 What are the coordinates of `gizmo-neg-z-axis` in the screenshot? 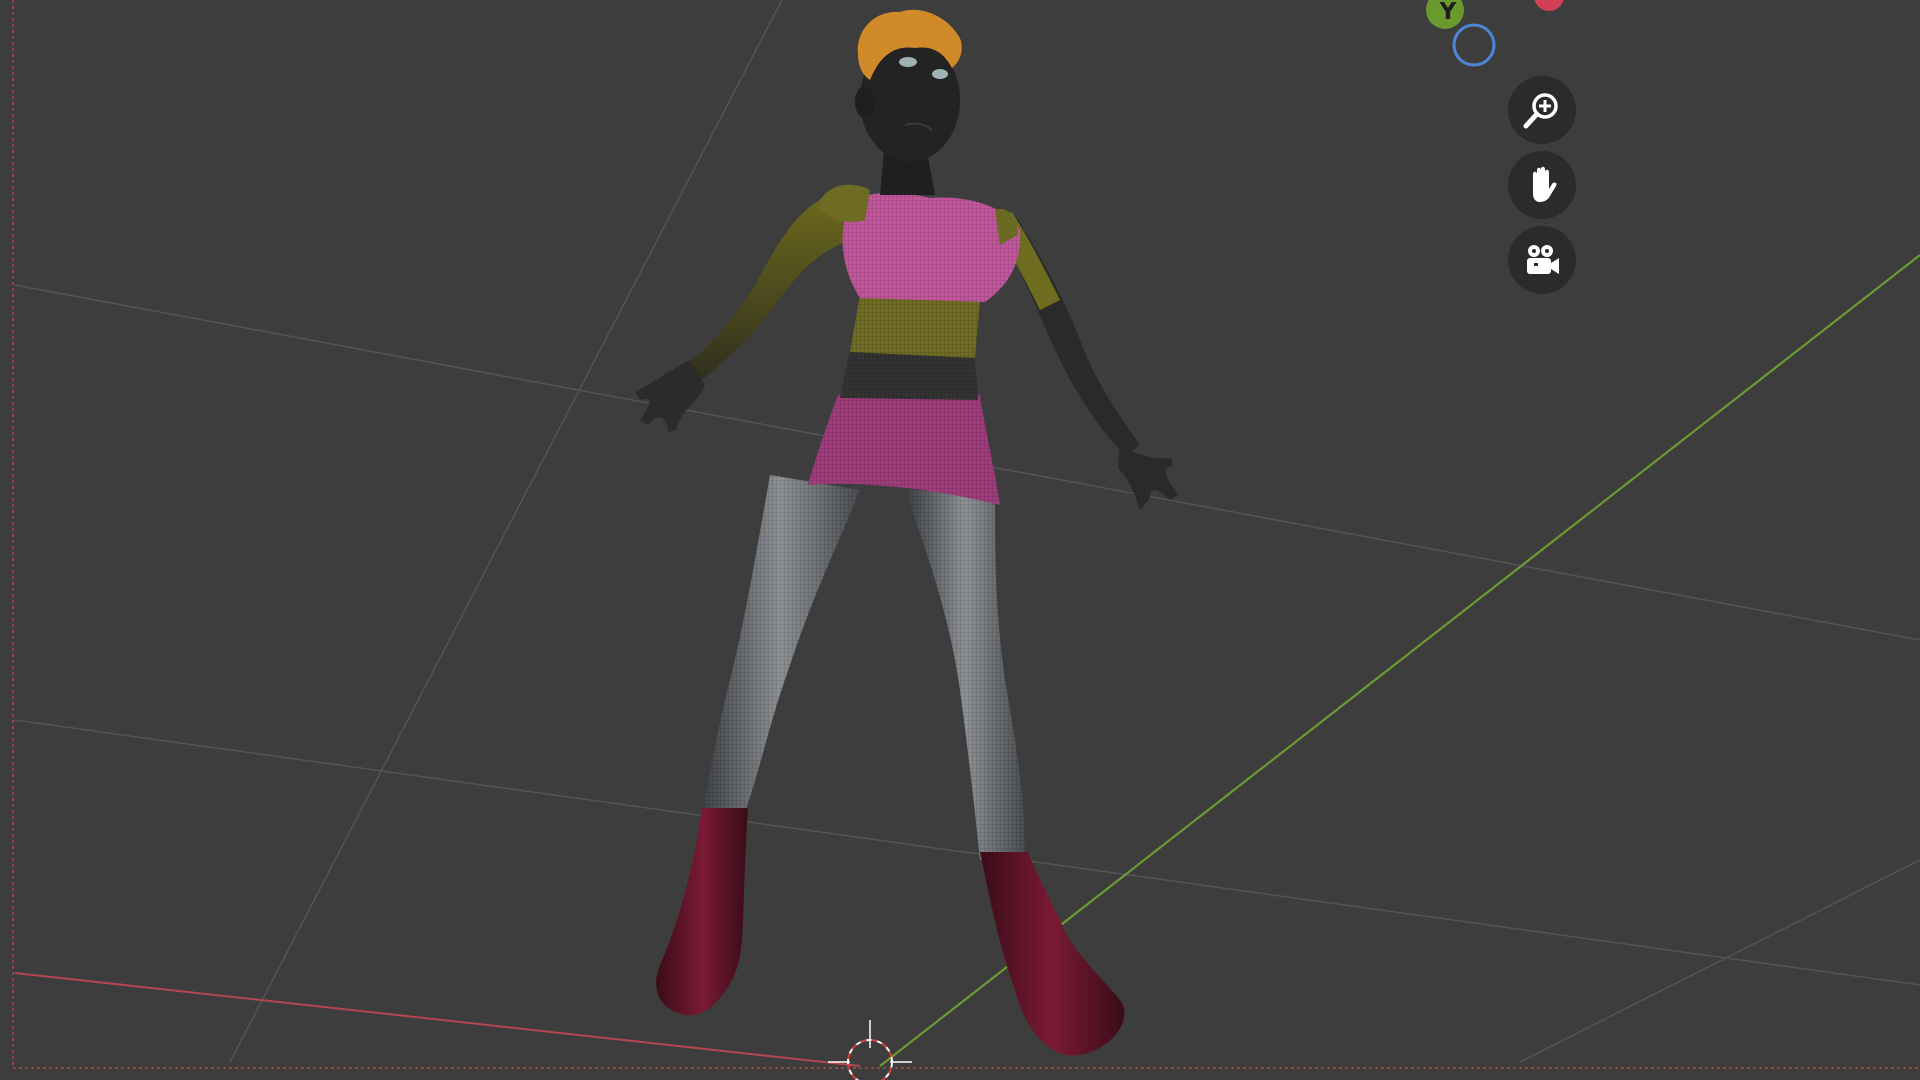 It's located at (1474, 45).